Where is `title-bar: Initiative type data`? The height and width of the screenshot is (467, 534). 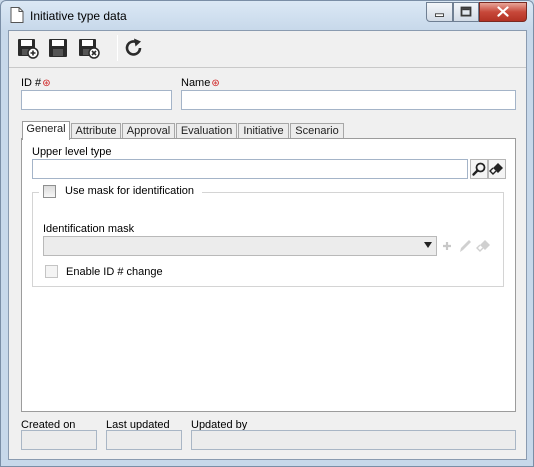 title-bar: Initiative type data is located at coordinates (267, 15).